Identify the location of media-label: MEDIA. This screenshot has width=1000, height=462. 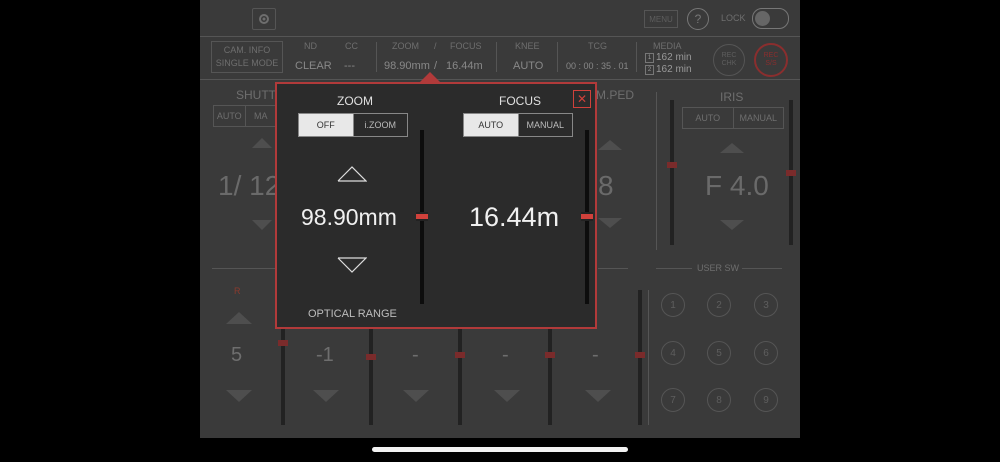
(667, 46).